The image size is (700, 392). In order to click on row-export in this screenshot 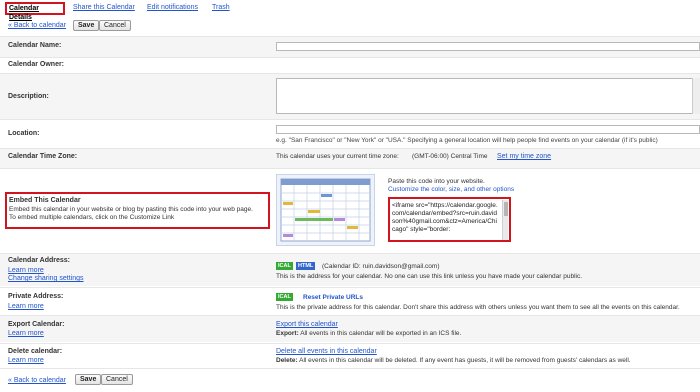, I will do `click(350, 328)`.